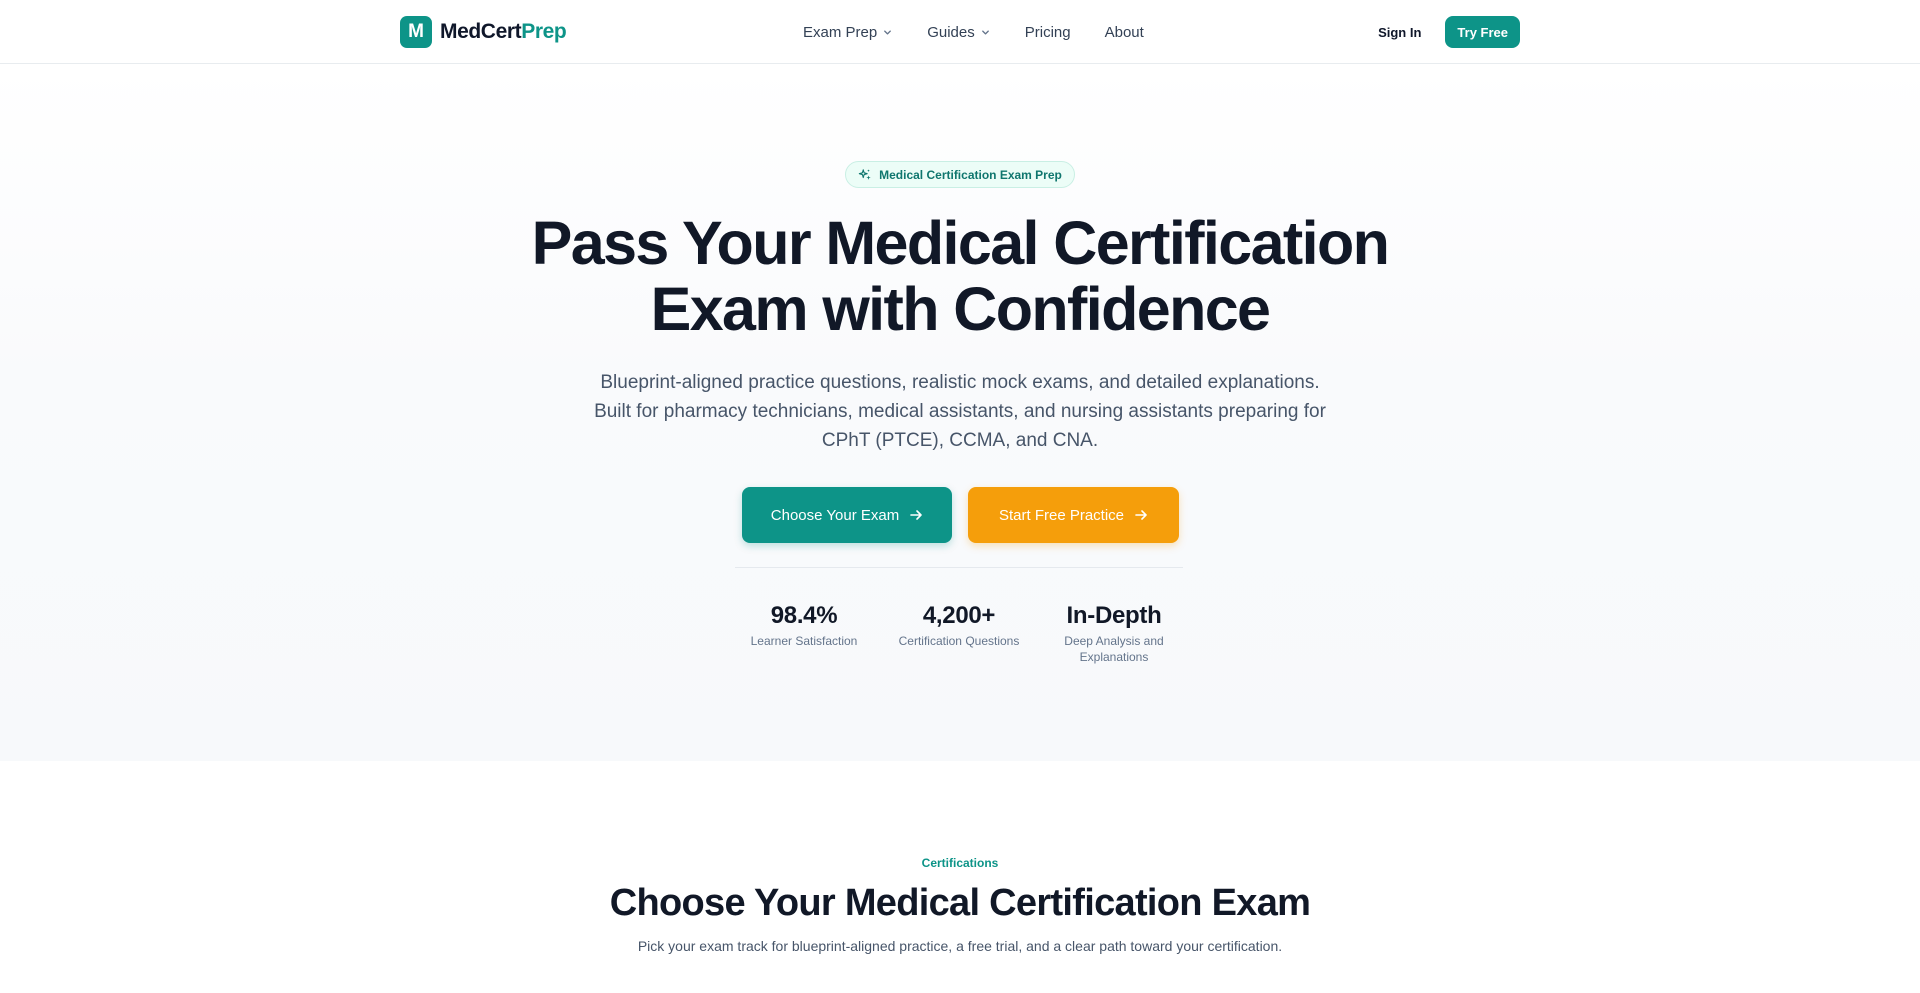 This screenshot has height=993, width=1920. I want to click on nav-item-guides: Guides, so click(959, 32).